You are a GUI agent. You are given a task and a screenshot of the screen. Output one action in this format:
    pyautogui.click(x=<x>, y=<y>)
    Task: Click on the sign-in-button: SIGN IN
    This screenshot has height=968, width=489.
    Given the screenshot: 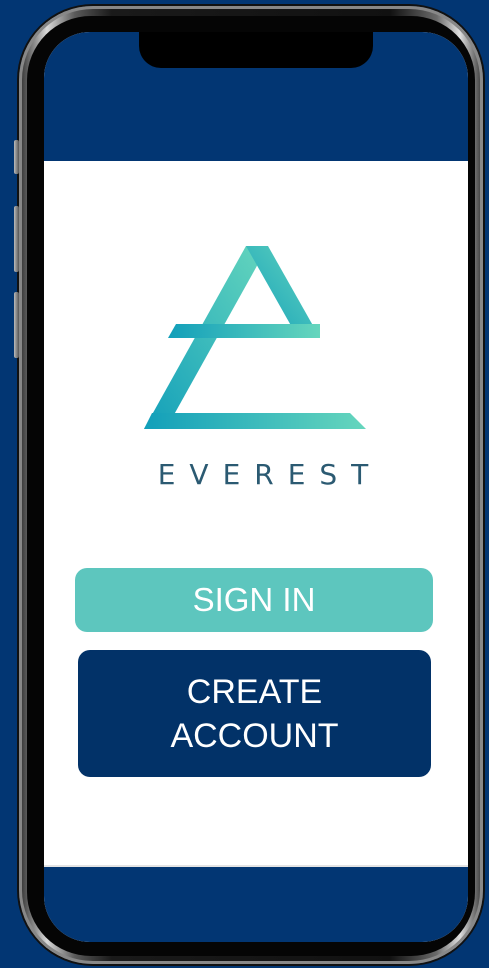 What is the action you would take?
    pyautogui.click(x=254, y=600)
    